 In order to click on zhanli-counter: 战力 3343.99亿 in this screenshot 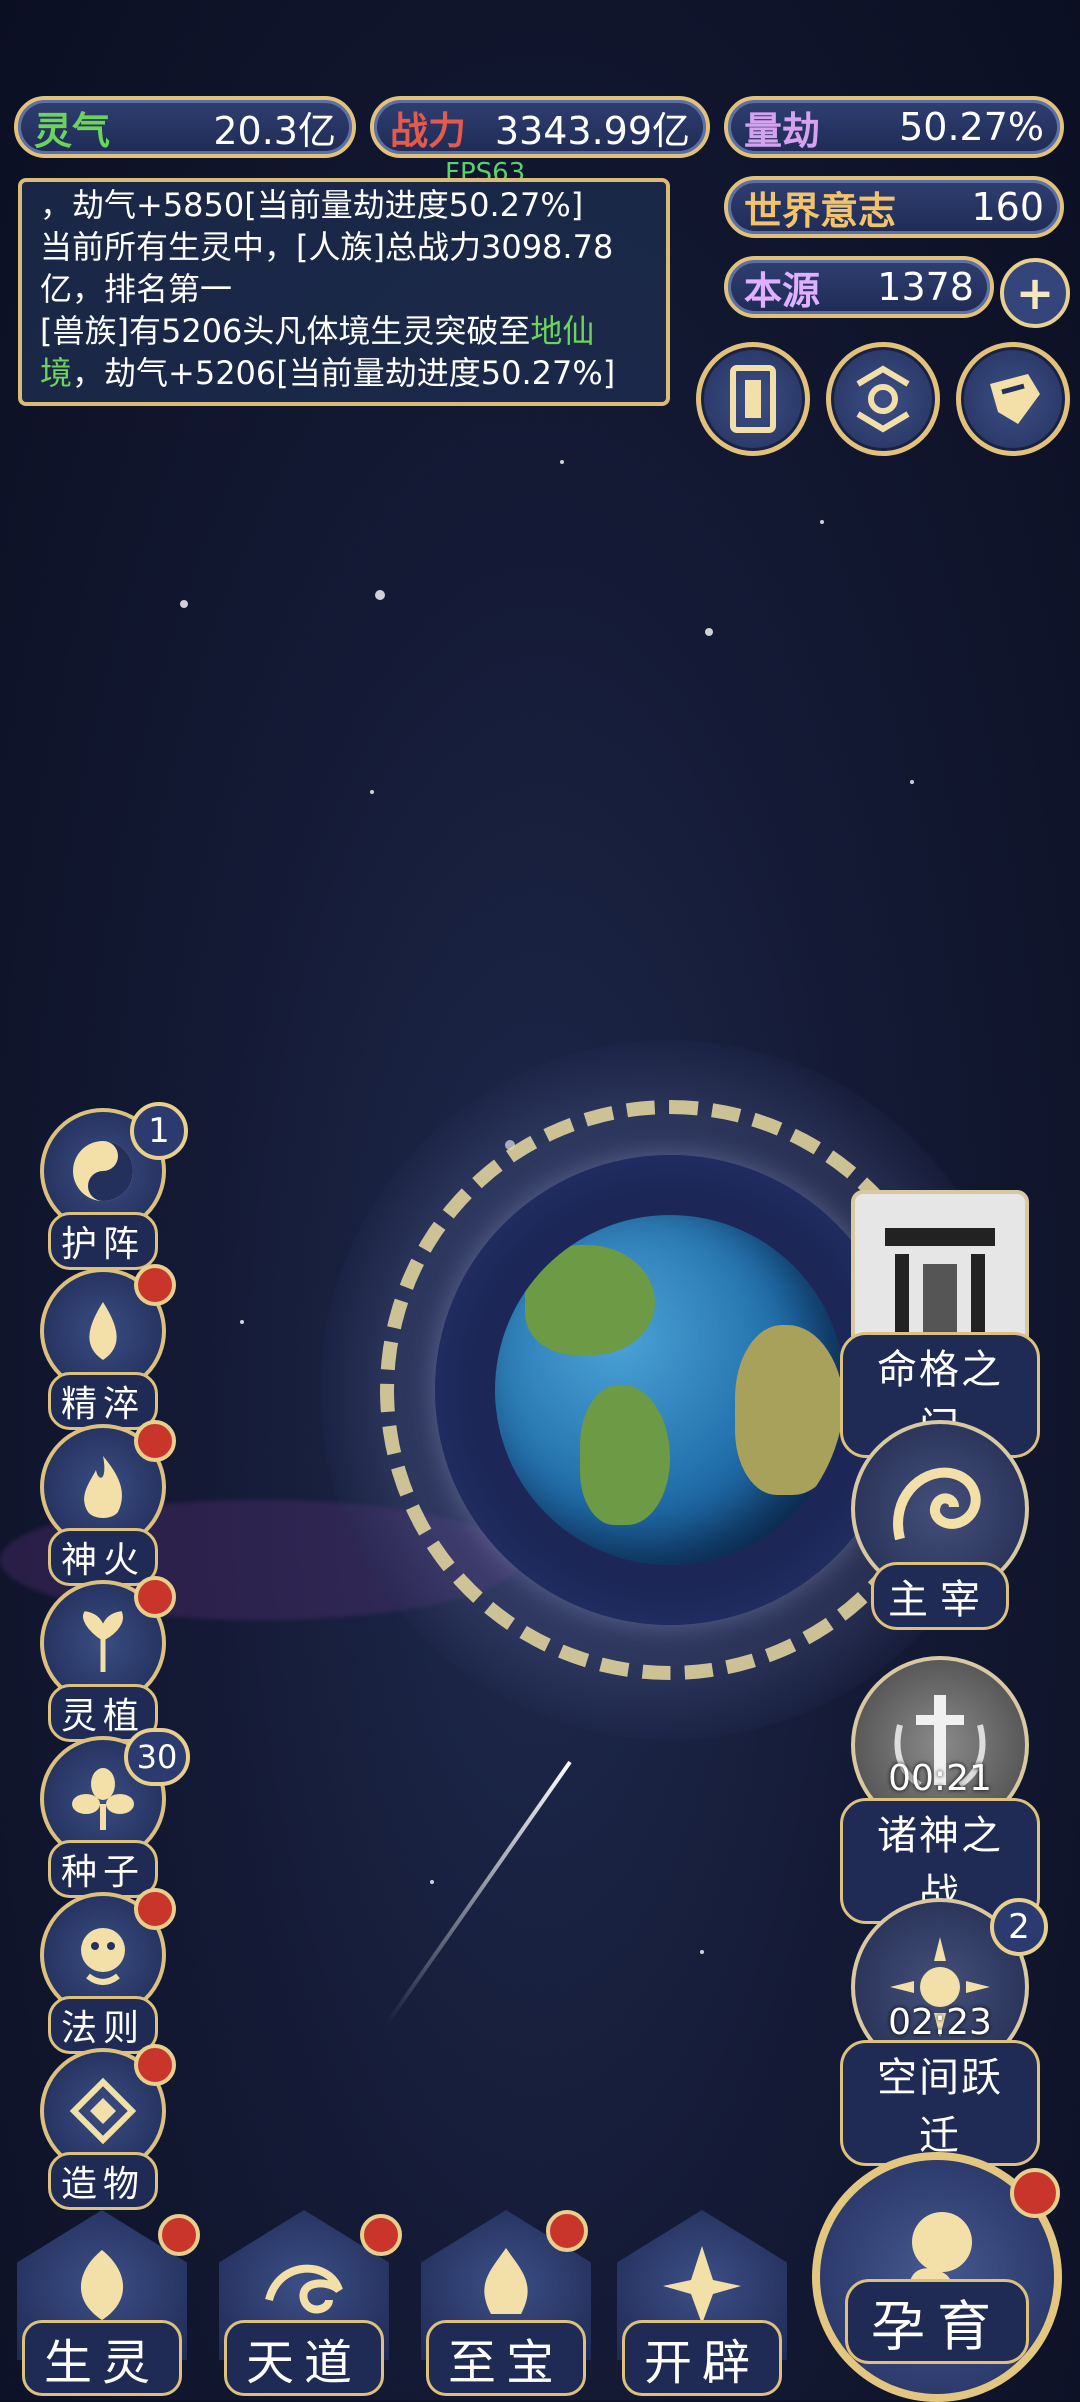, I will do `click(540, 127)`.